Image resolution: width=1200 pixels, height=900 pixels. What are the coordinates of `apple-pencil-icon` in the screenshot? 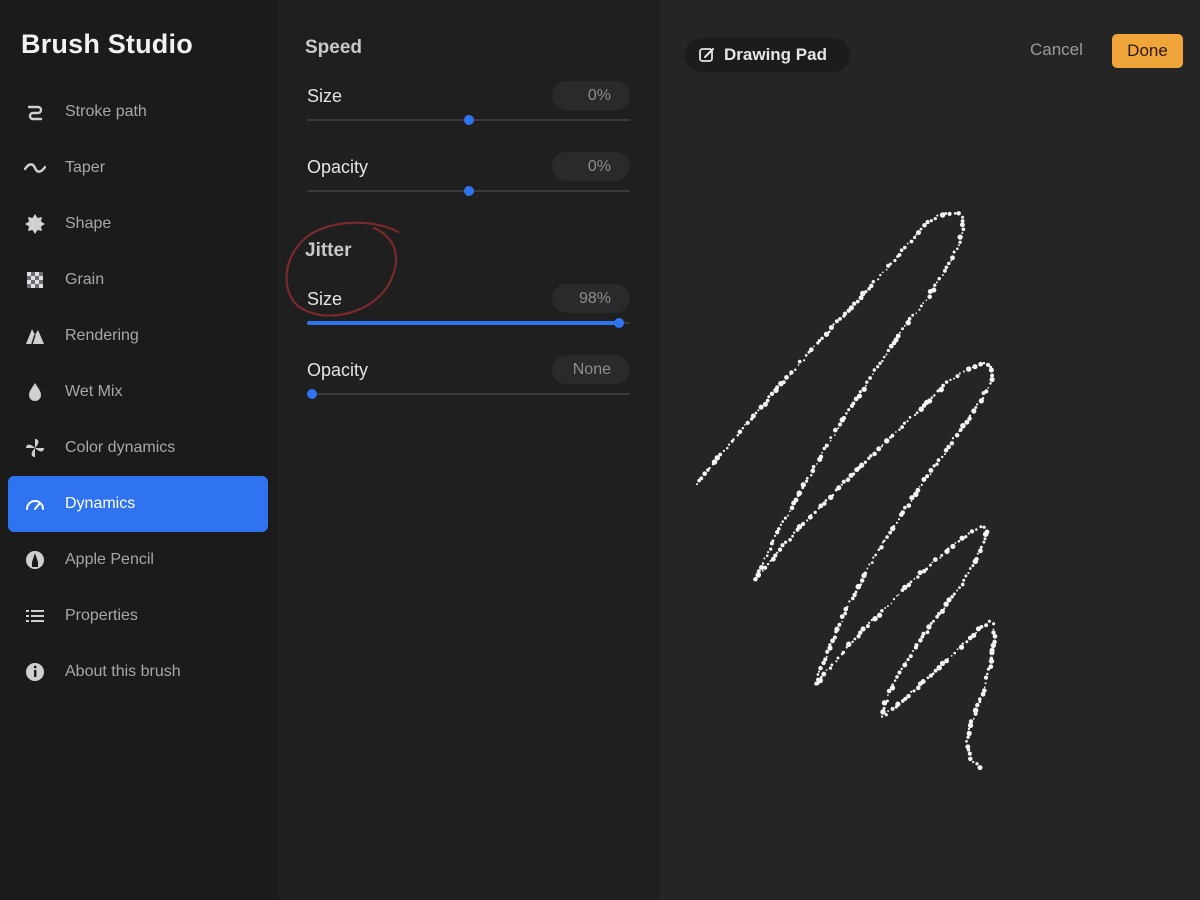 It's located at (35, 560).